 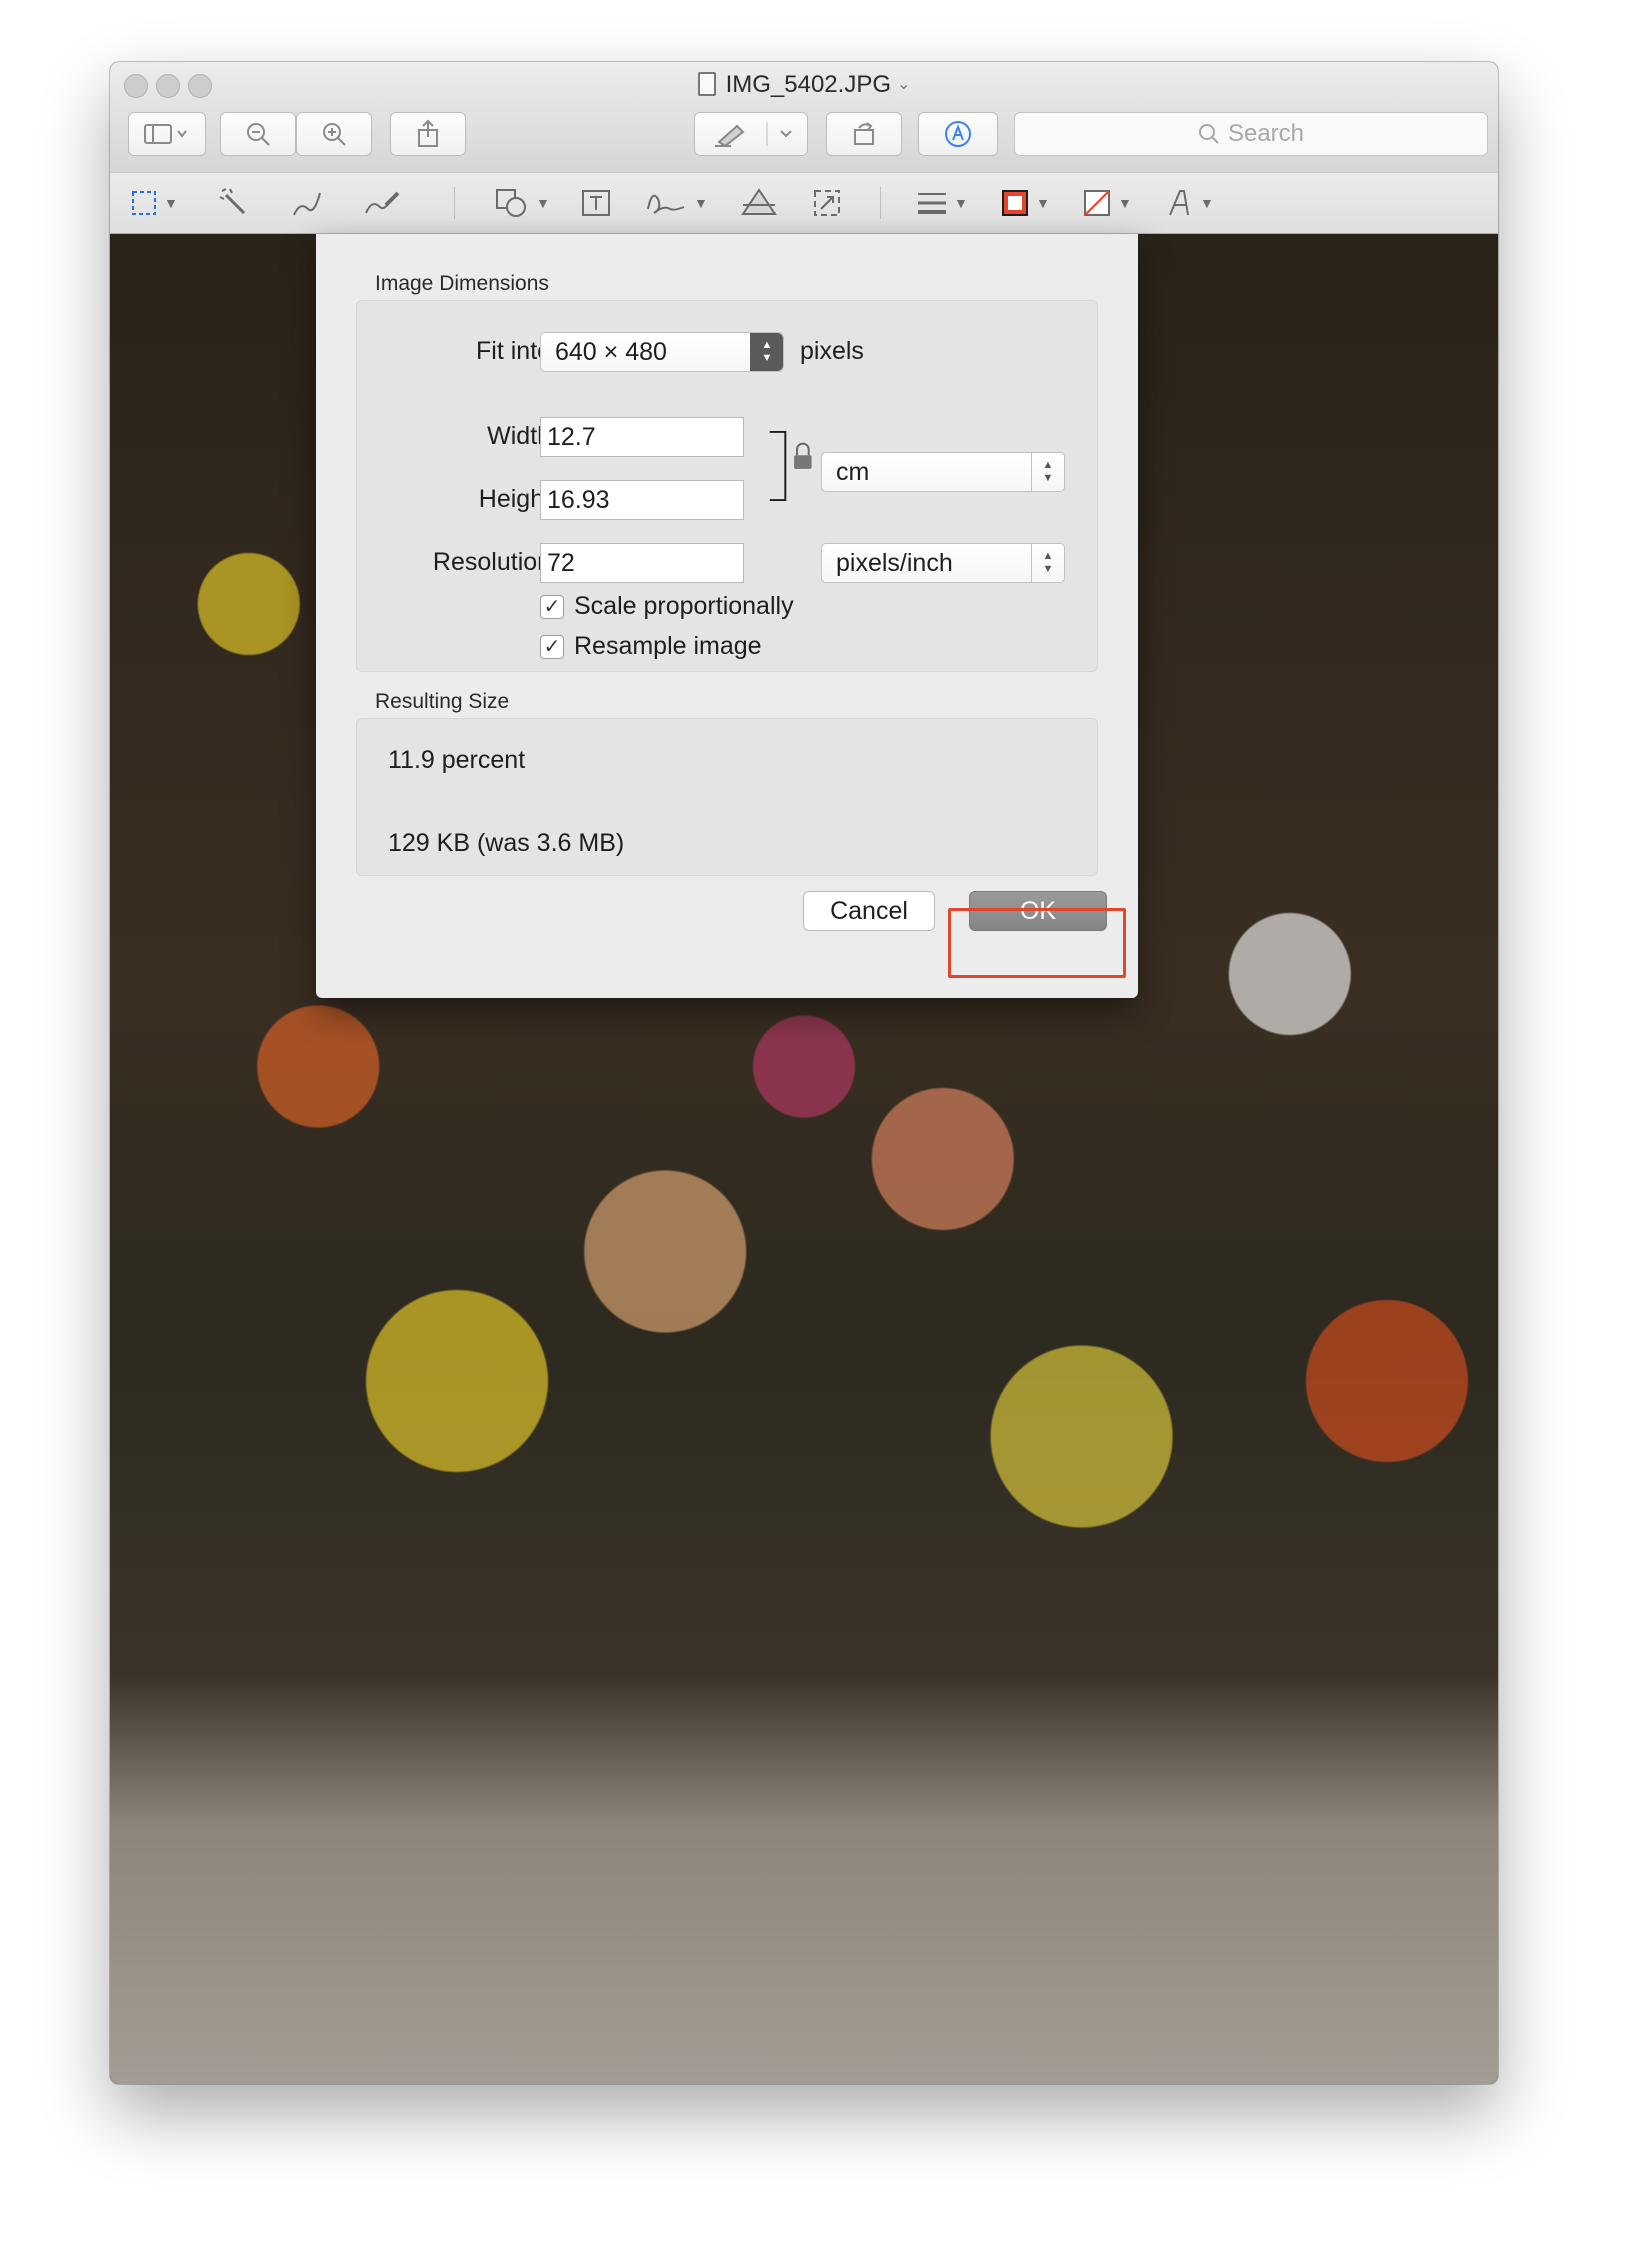 I want to click on width-field: 12.7, so click(x=642, y=437).